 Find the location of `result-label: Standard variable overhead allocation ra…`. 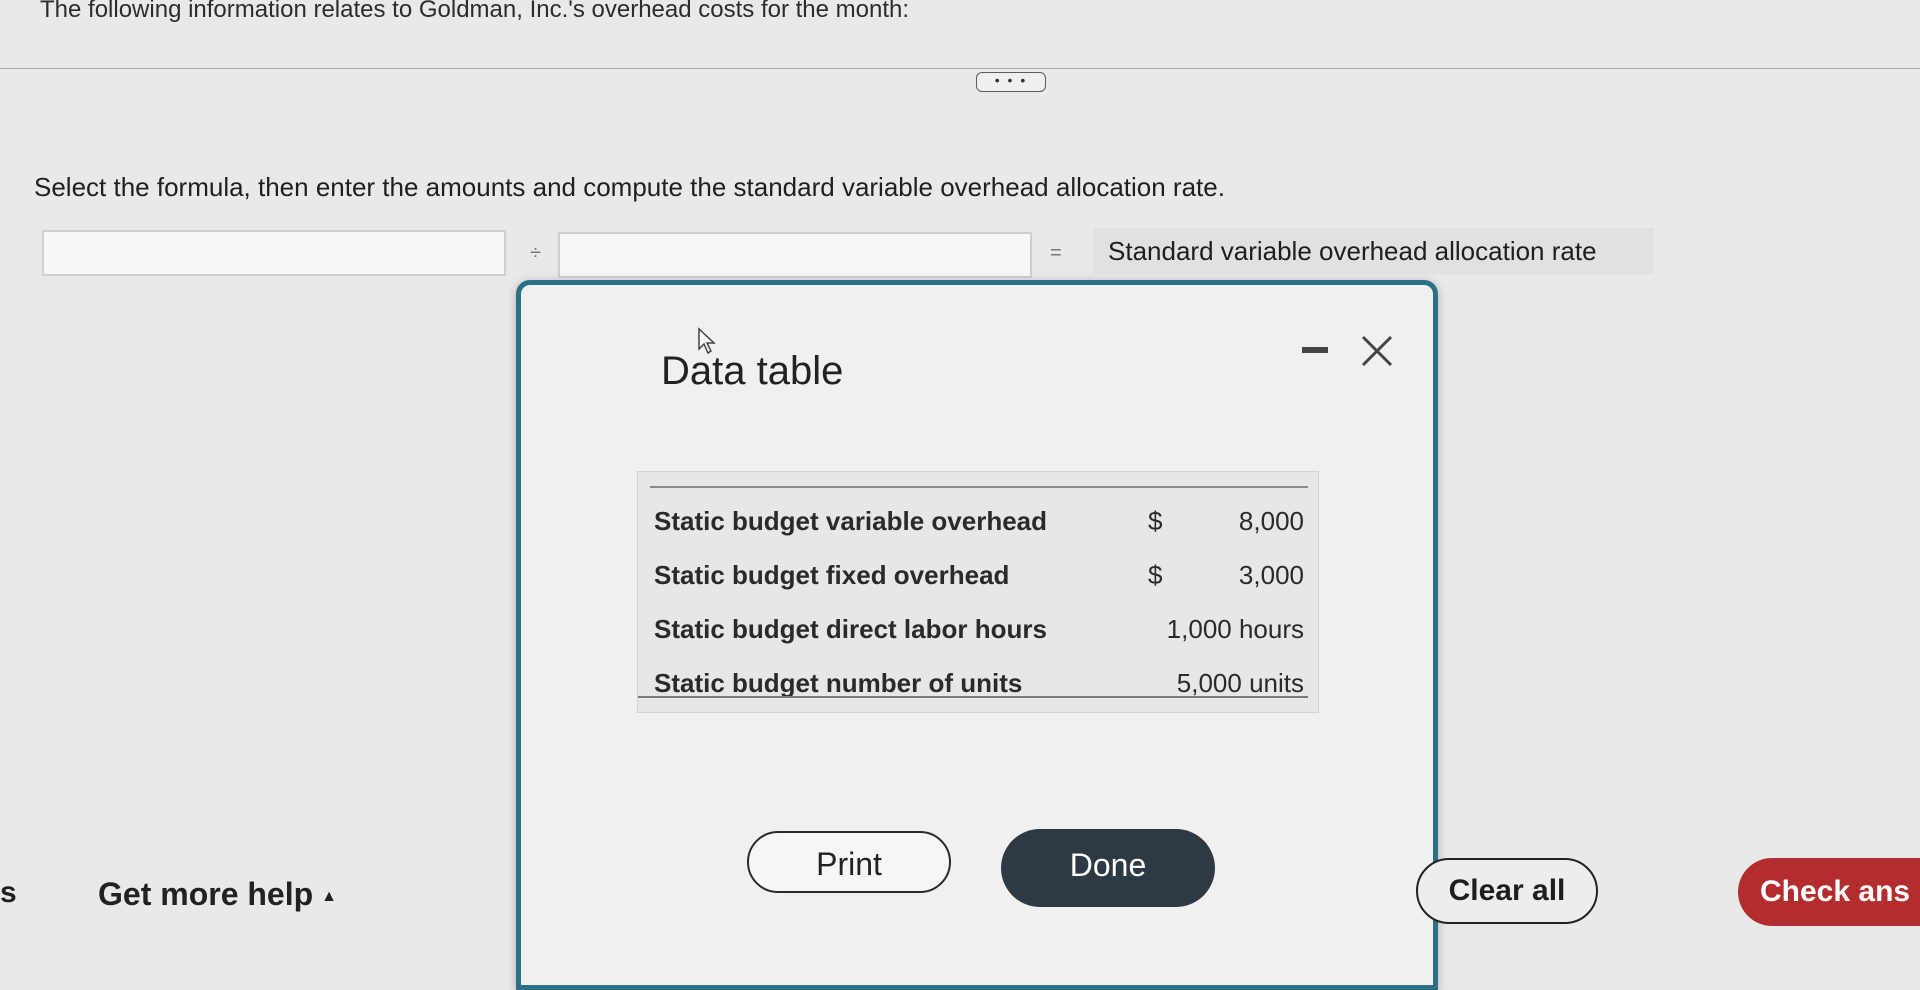

result-label: Standard variable overhead allocation ra… is located at coordinates (1374, 251).